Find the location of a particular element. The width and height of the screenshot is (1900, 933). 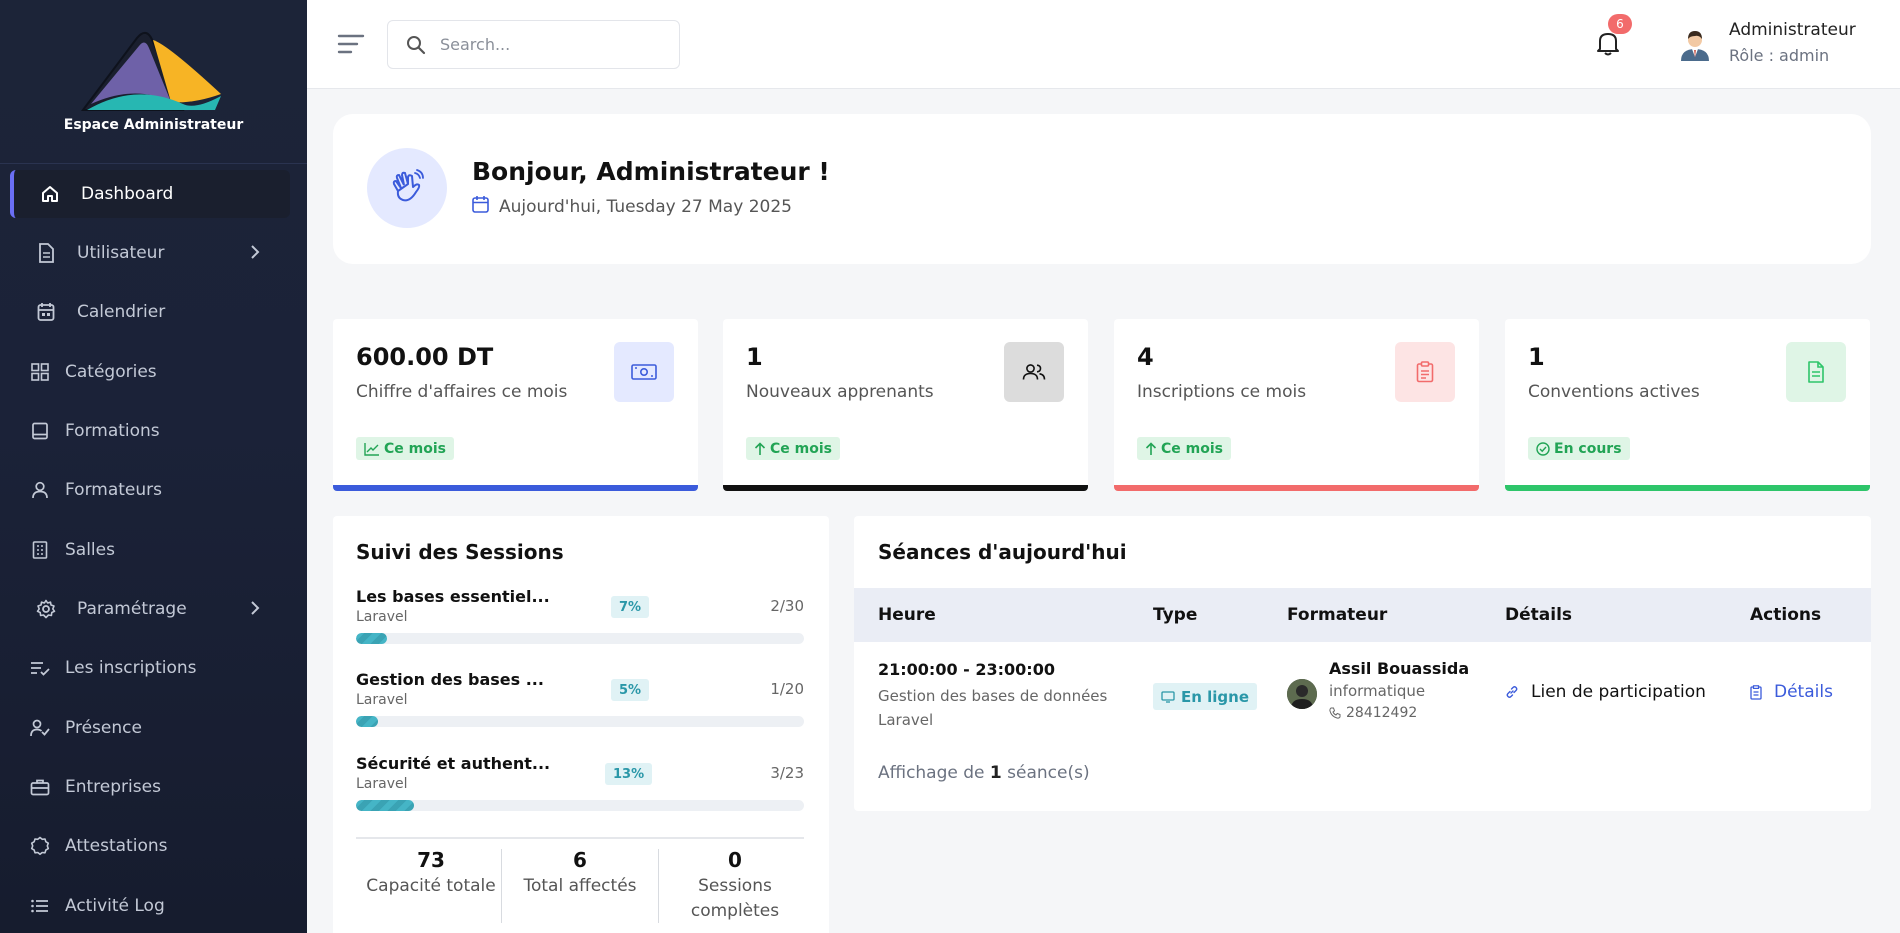

session-percent: 7% is located at coordinates (630, 607).